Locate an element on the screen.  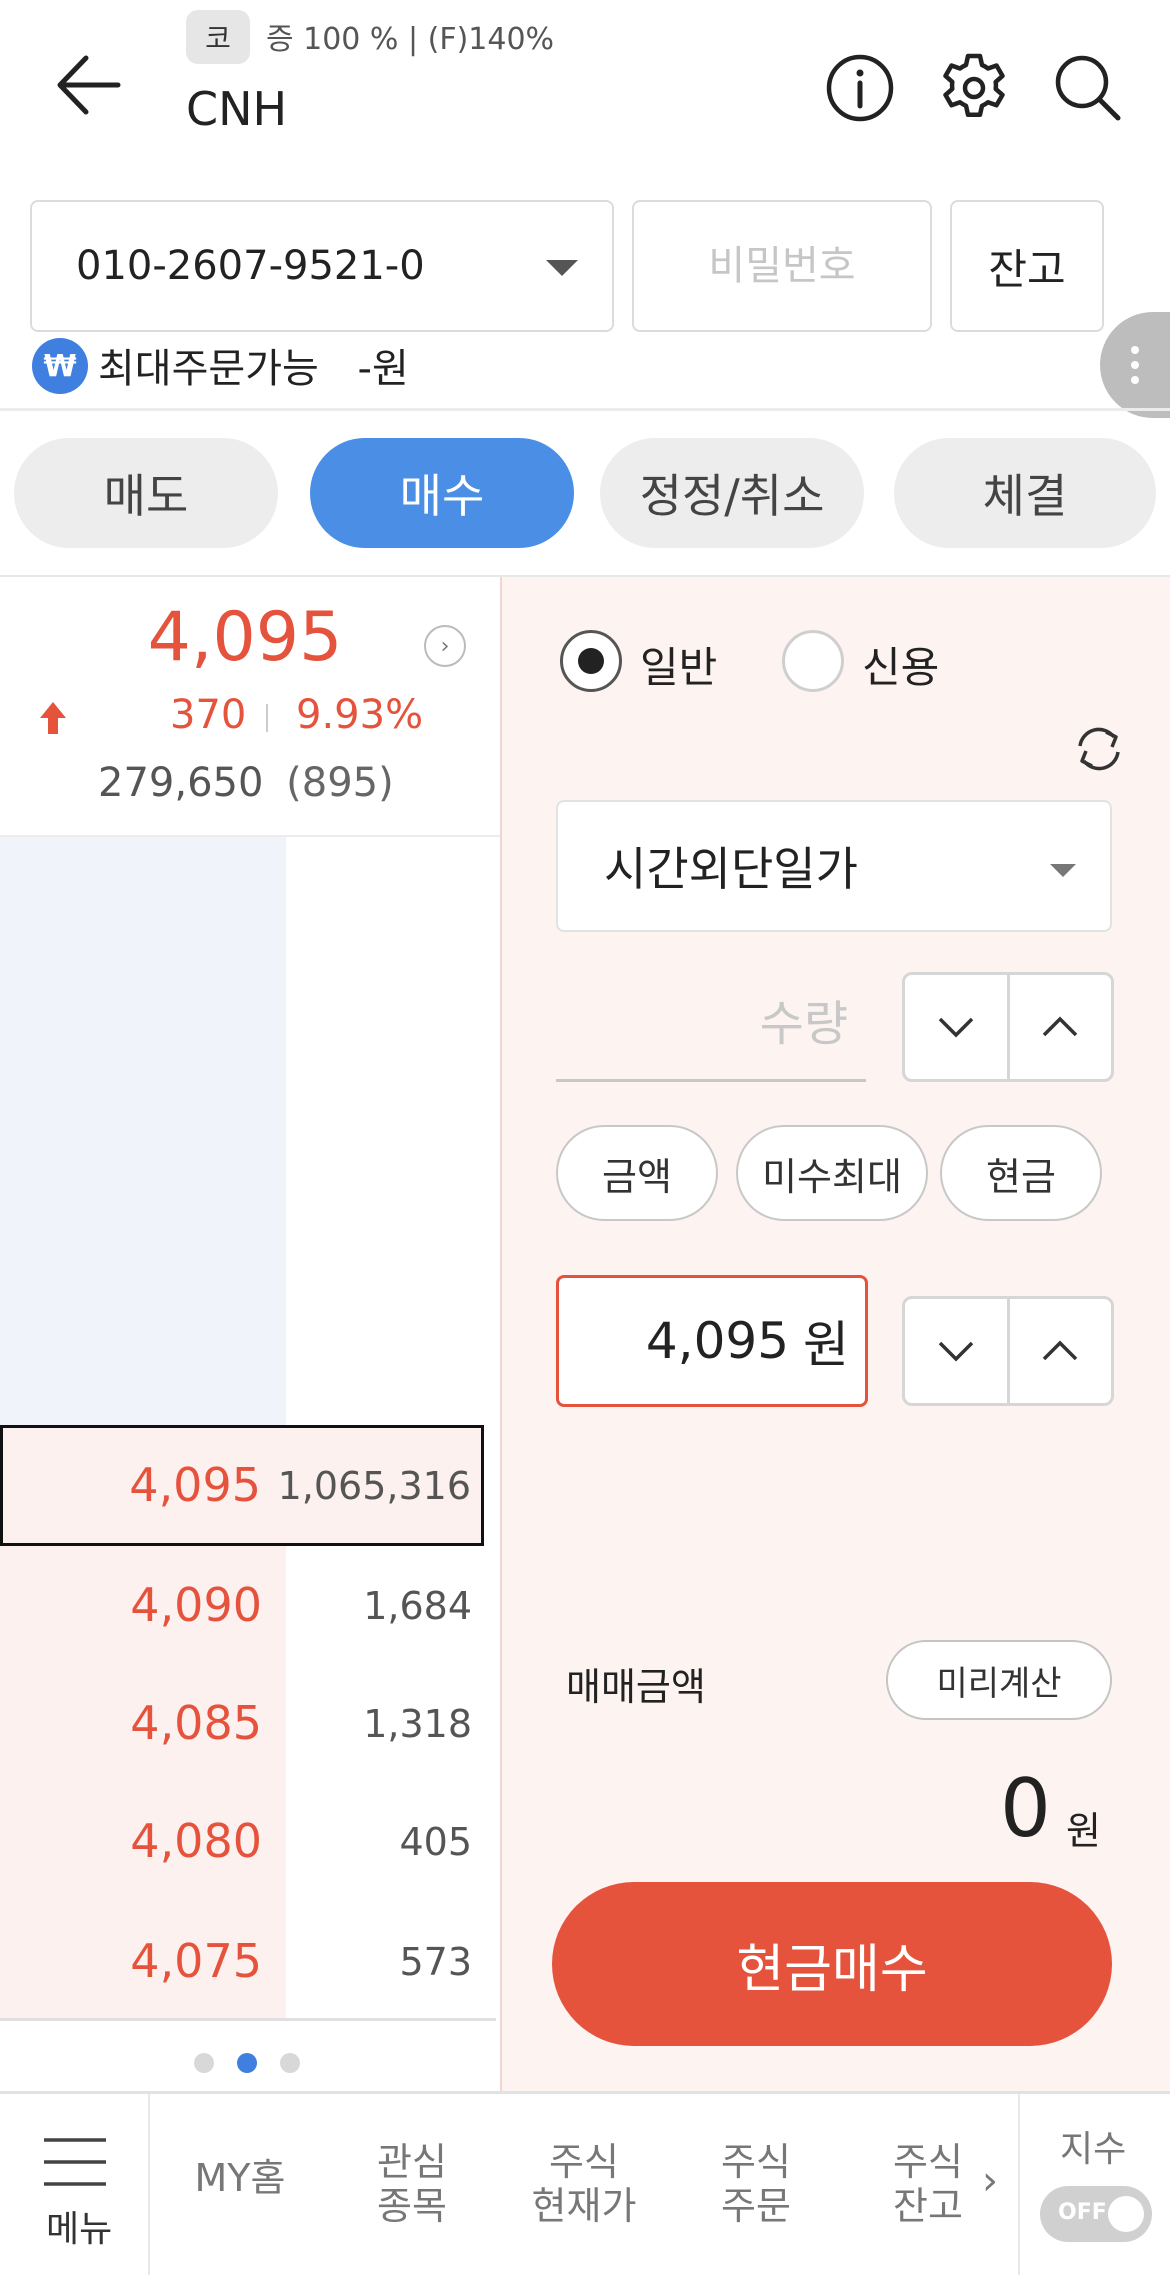
balance-button: 잔고 is located at coordinates (1027, 266).